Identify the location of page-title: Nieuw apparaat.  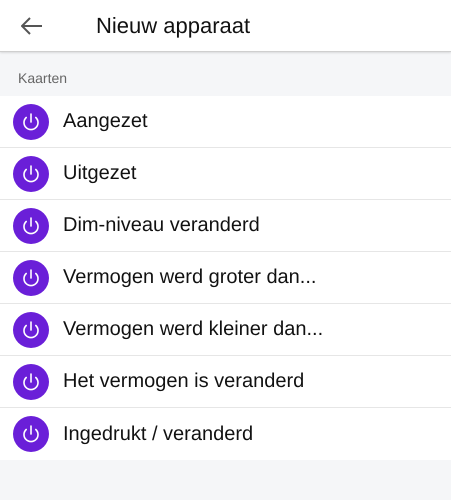
(173, 25).